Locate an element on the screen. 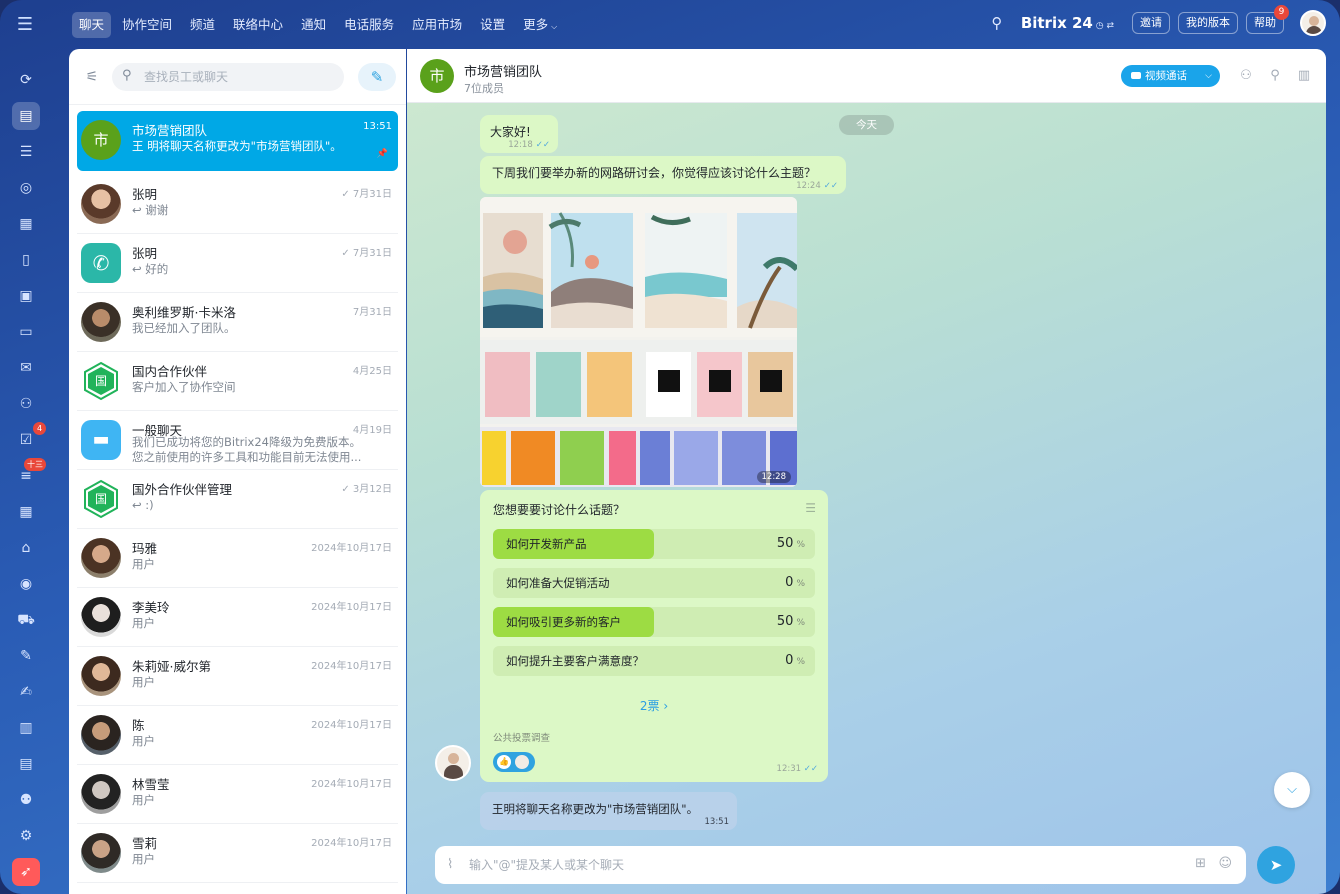 Image resolution: width=1340 pixels, height=894 pixels. target-icon: ◎ is located at coordinates (26, 188).